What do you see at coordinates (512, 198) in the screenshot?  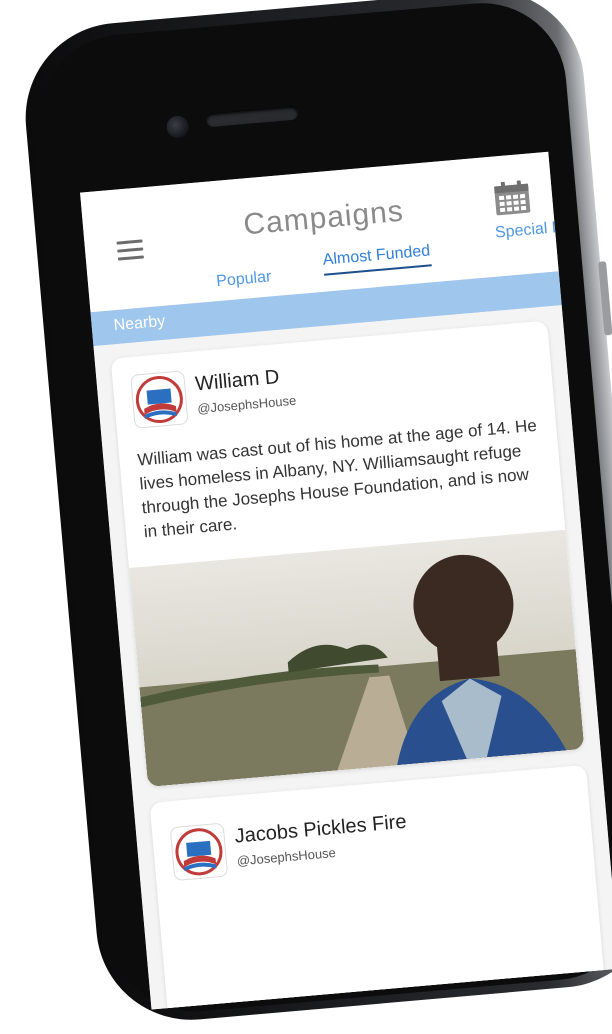 I see `calendar-icon` at bounding box center [512, 198].